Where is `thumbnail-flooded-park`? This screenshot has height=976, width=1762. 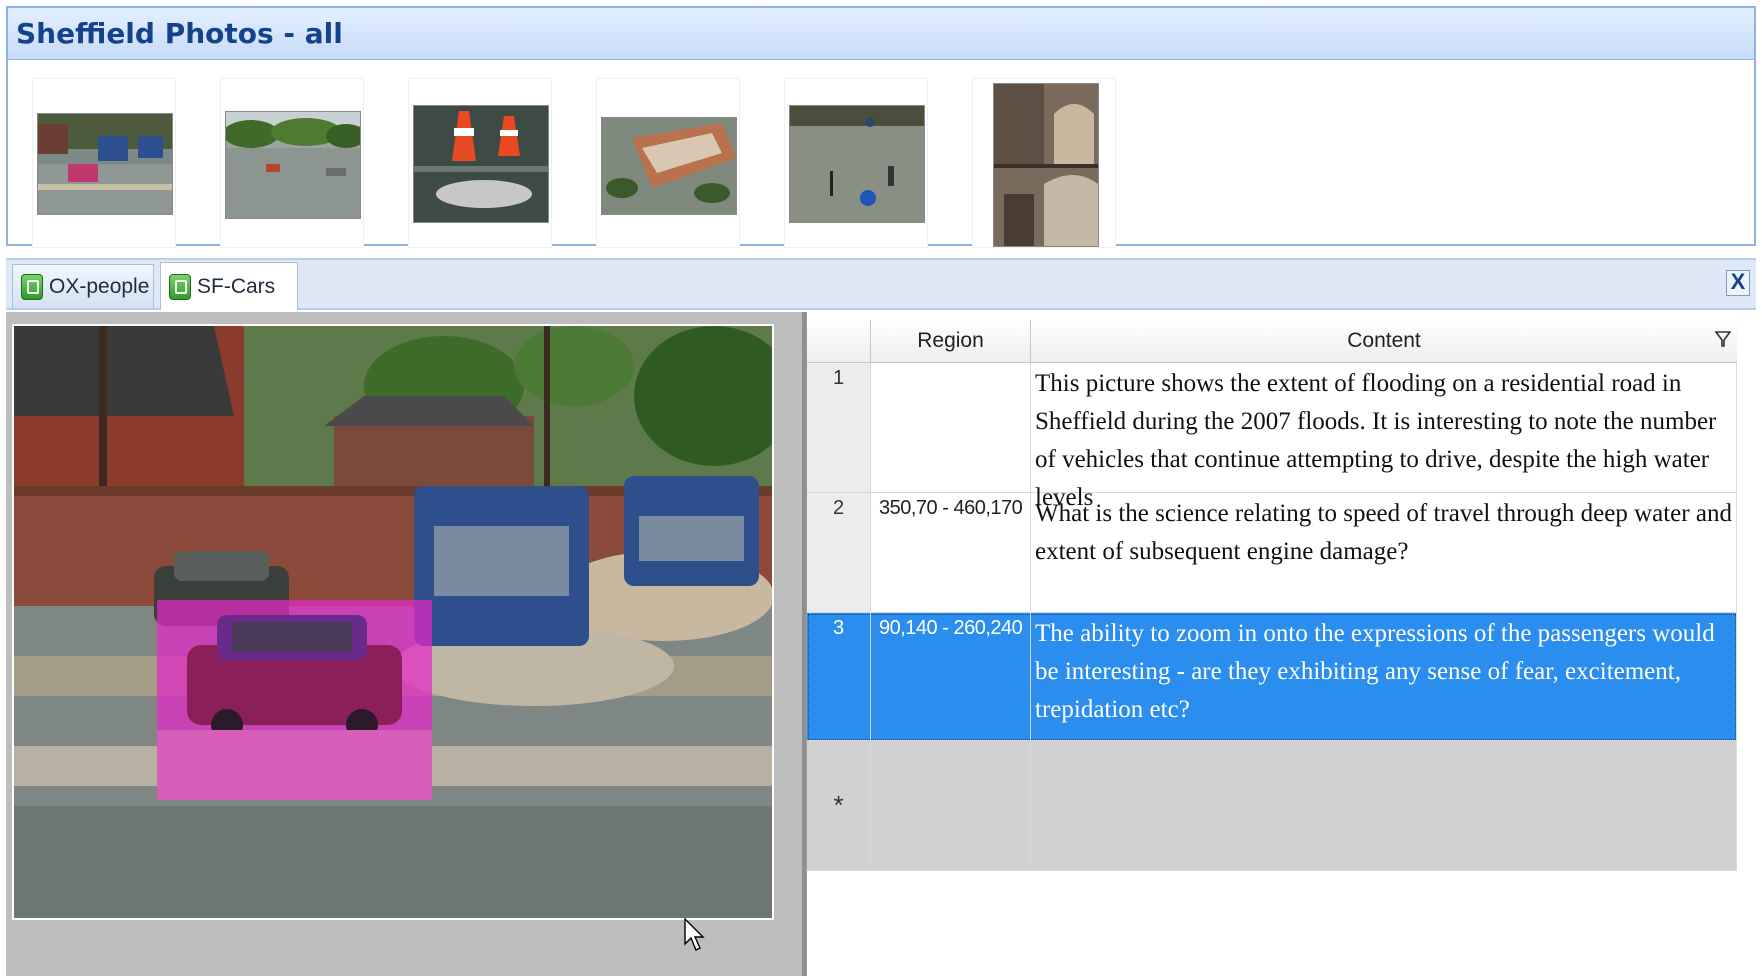 thumbnail-flooded-park is located at coordinates (292, 163).